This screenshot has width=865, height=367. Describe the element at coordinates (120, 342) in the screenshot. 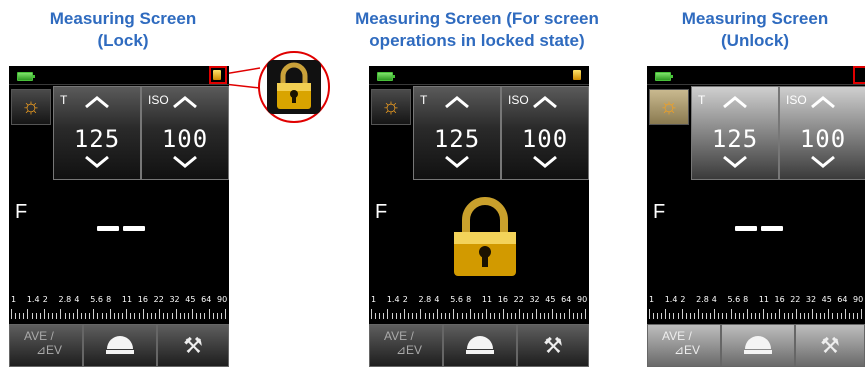

I see `dome-icon` at that location.